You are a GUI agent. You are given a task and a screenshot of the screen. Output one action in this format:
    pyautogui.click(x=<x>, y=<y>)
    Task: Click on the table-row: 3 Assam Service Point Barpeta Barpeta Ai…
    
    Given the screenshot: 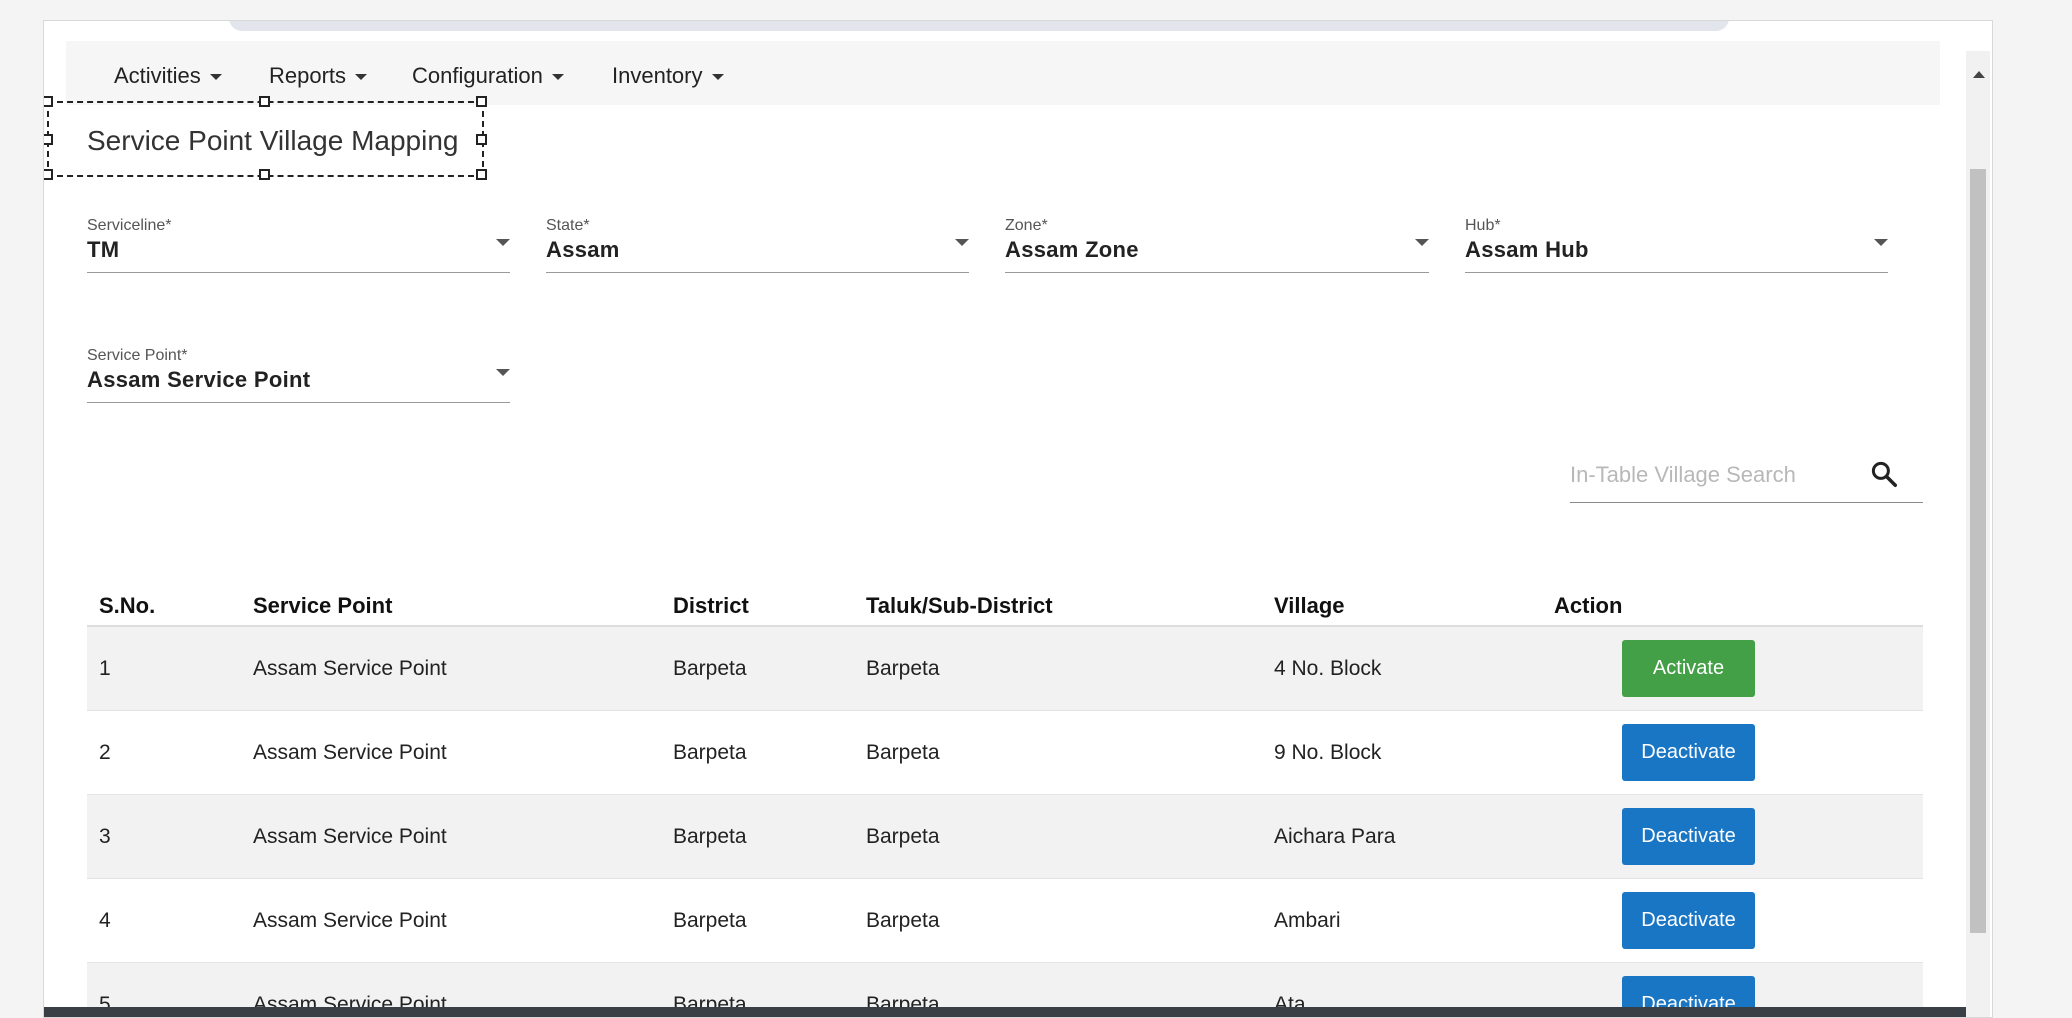 What is the action you would take?
    pyautogui.click(x=1005, y=837)
    